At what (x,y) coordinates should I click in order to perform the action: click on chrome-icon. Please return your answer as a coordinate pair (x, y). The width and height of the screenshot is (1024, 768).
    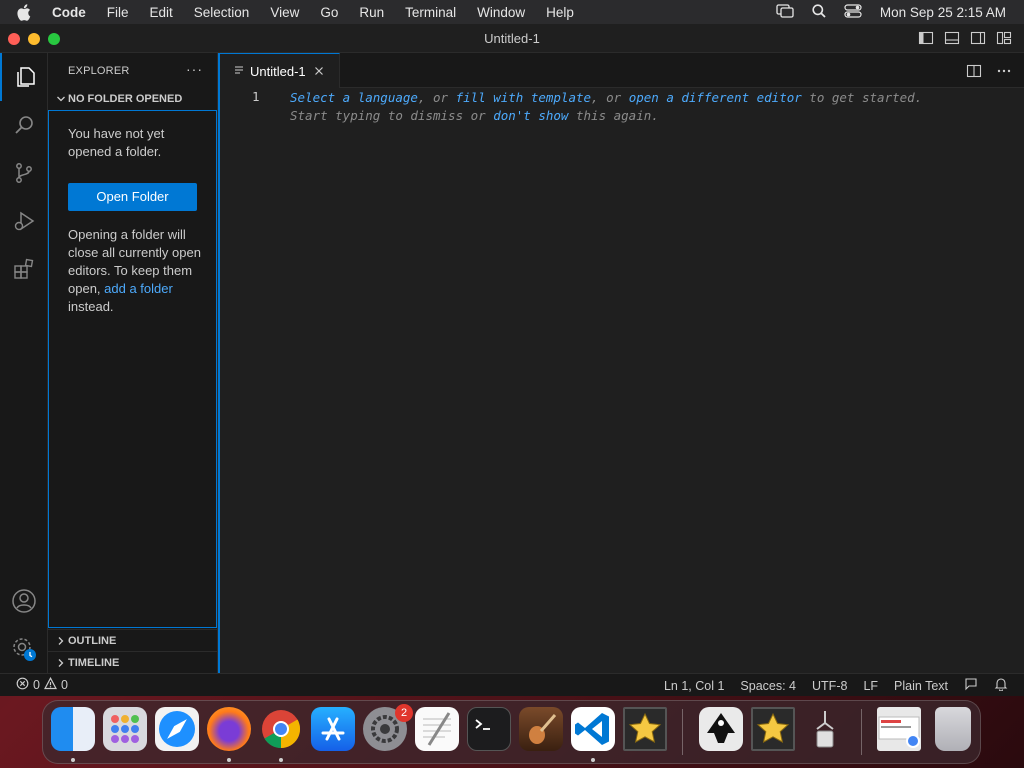
    Looking at the image, I should click on (281, 729).